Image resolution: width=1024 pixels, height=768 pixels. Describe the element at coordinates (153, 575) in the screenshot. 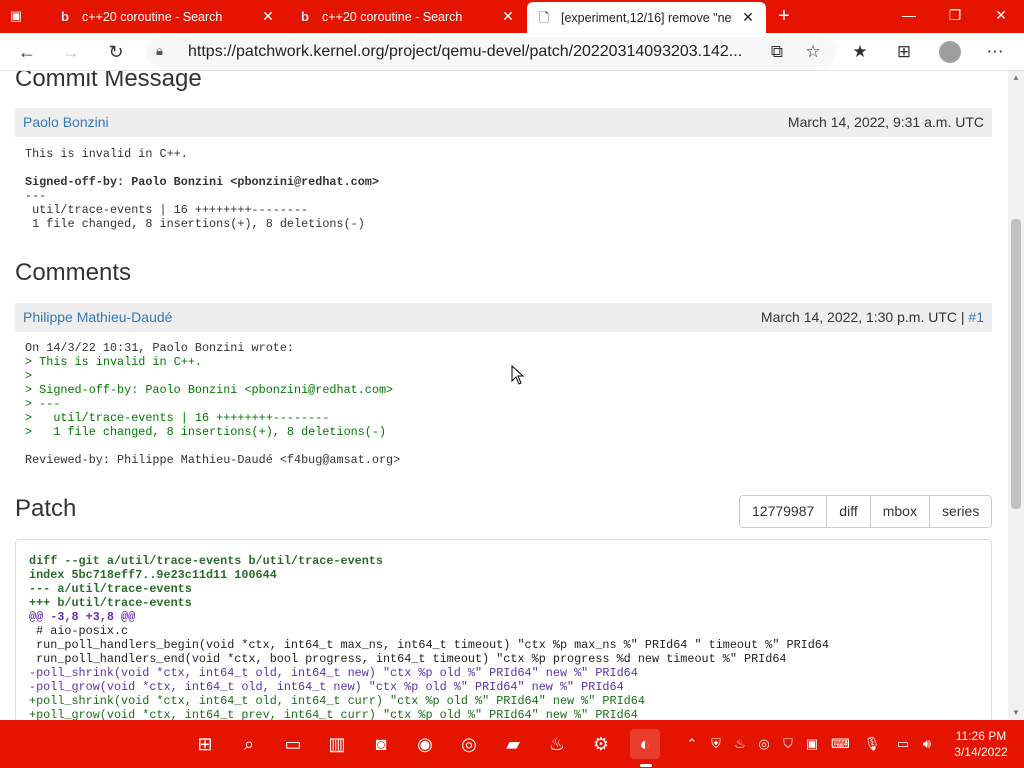

I see `diff-header-line: index 5bc718eff7..9e23c11d11 100644` at that location.